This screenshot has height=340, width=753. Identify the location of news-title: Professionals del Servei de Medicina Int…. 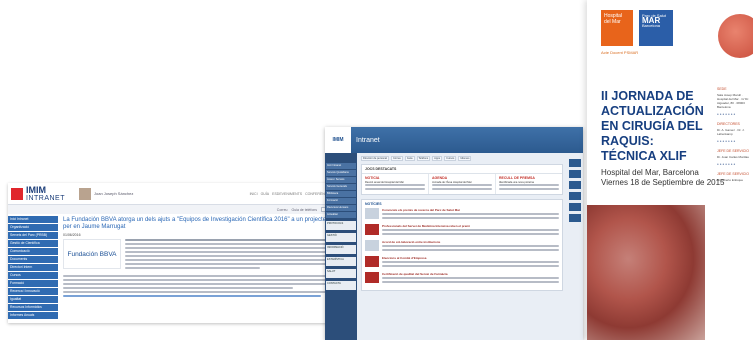
(426, 226).